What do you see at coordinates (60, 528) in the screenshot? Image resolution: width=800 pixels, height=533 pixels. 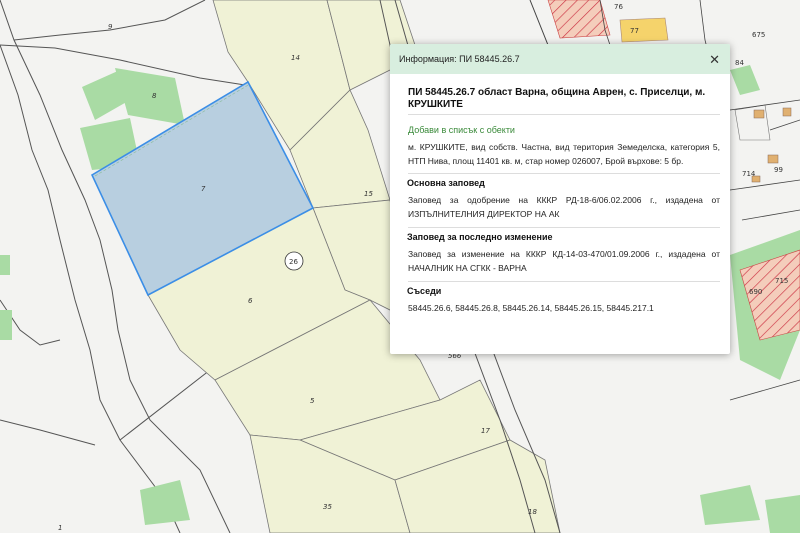 I see `parcel-label-1: 1` at bounding box center [60, 528].